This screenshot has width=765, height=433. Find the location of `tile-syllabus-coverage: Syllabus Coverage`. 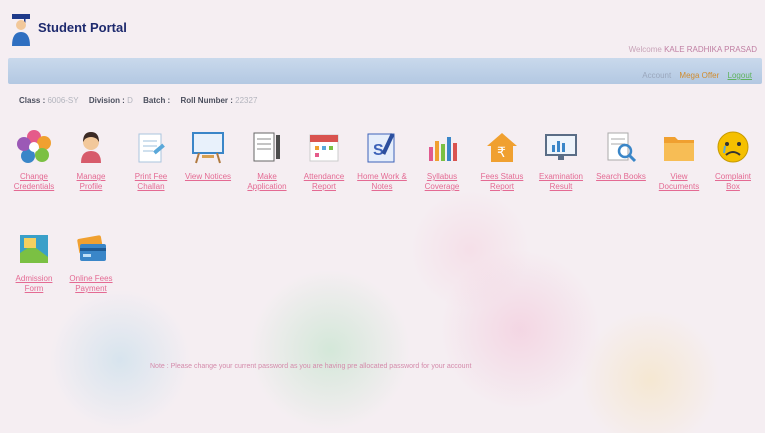

tile-syllabus-coverage: Syllabus Coverage is located at coordinates (442, 160).